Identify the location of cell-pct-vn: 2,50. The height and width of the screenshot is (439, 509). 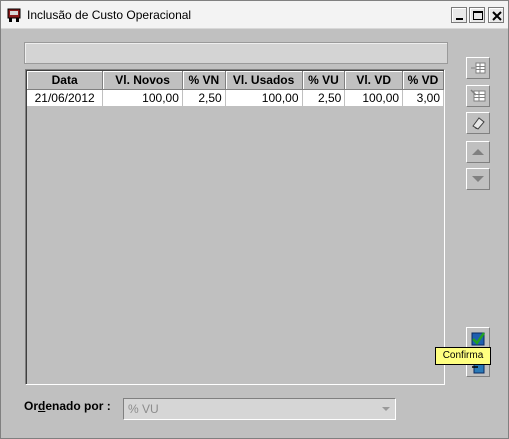
(204, 97).